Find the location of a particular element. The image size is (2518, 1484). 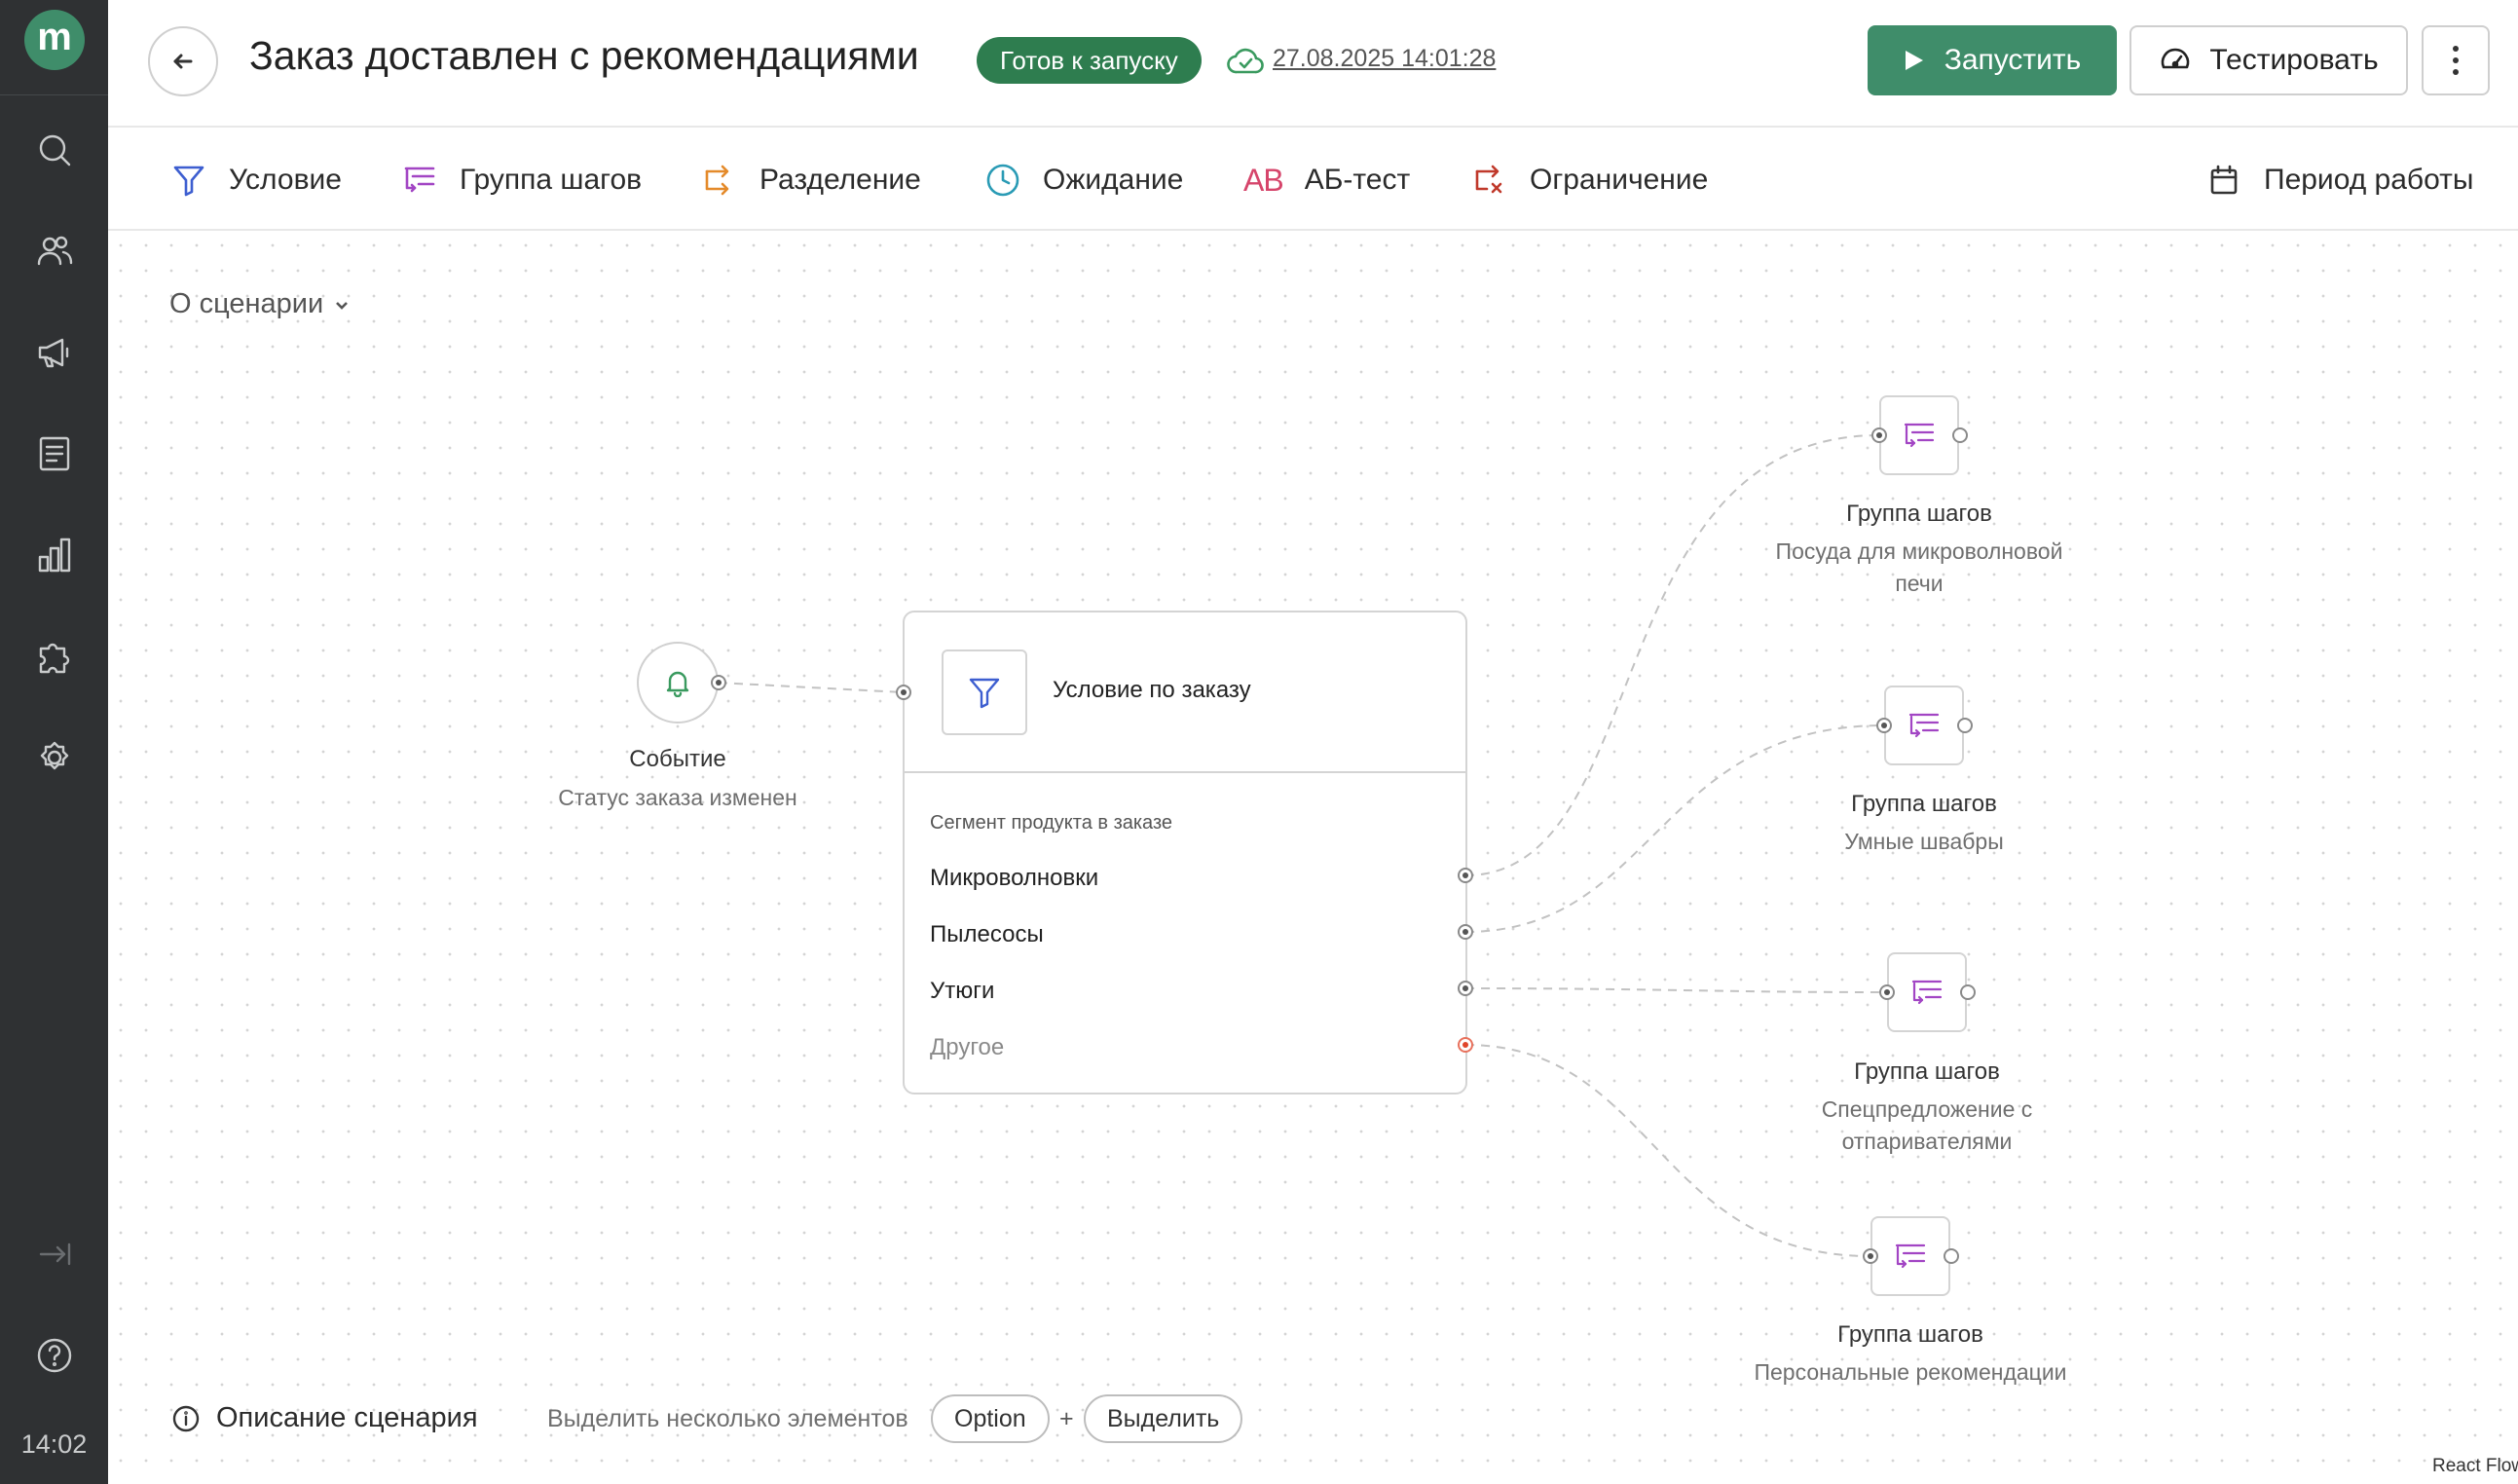

tool-wait: Ожидание is located at coordinates (1083, 180).